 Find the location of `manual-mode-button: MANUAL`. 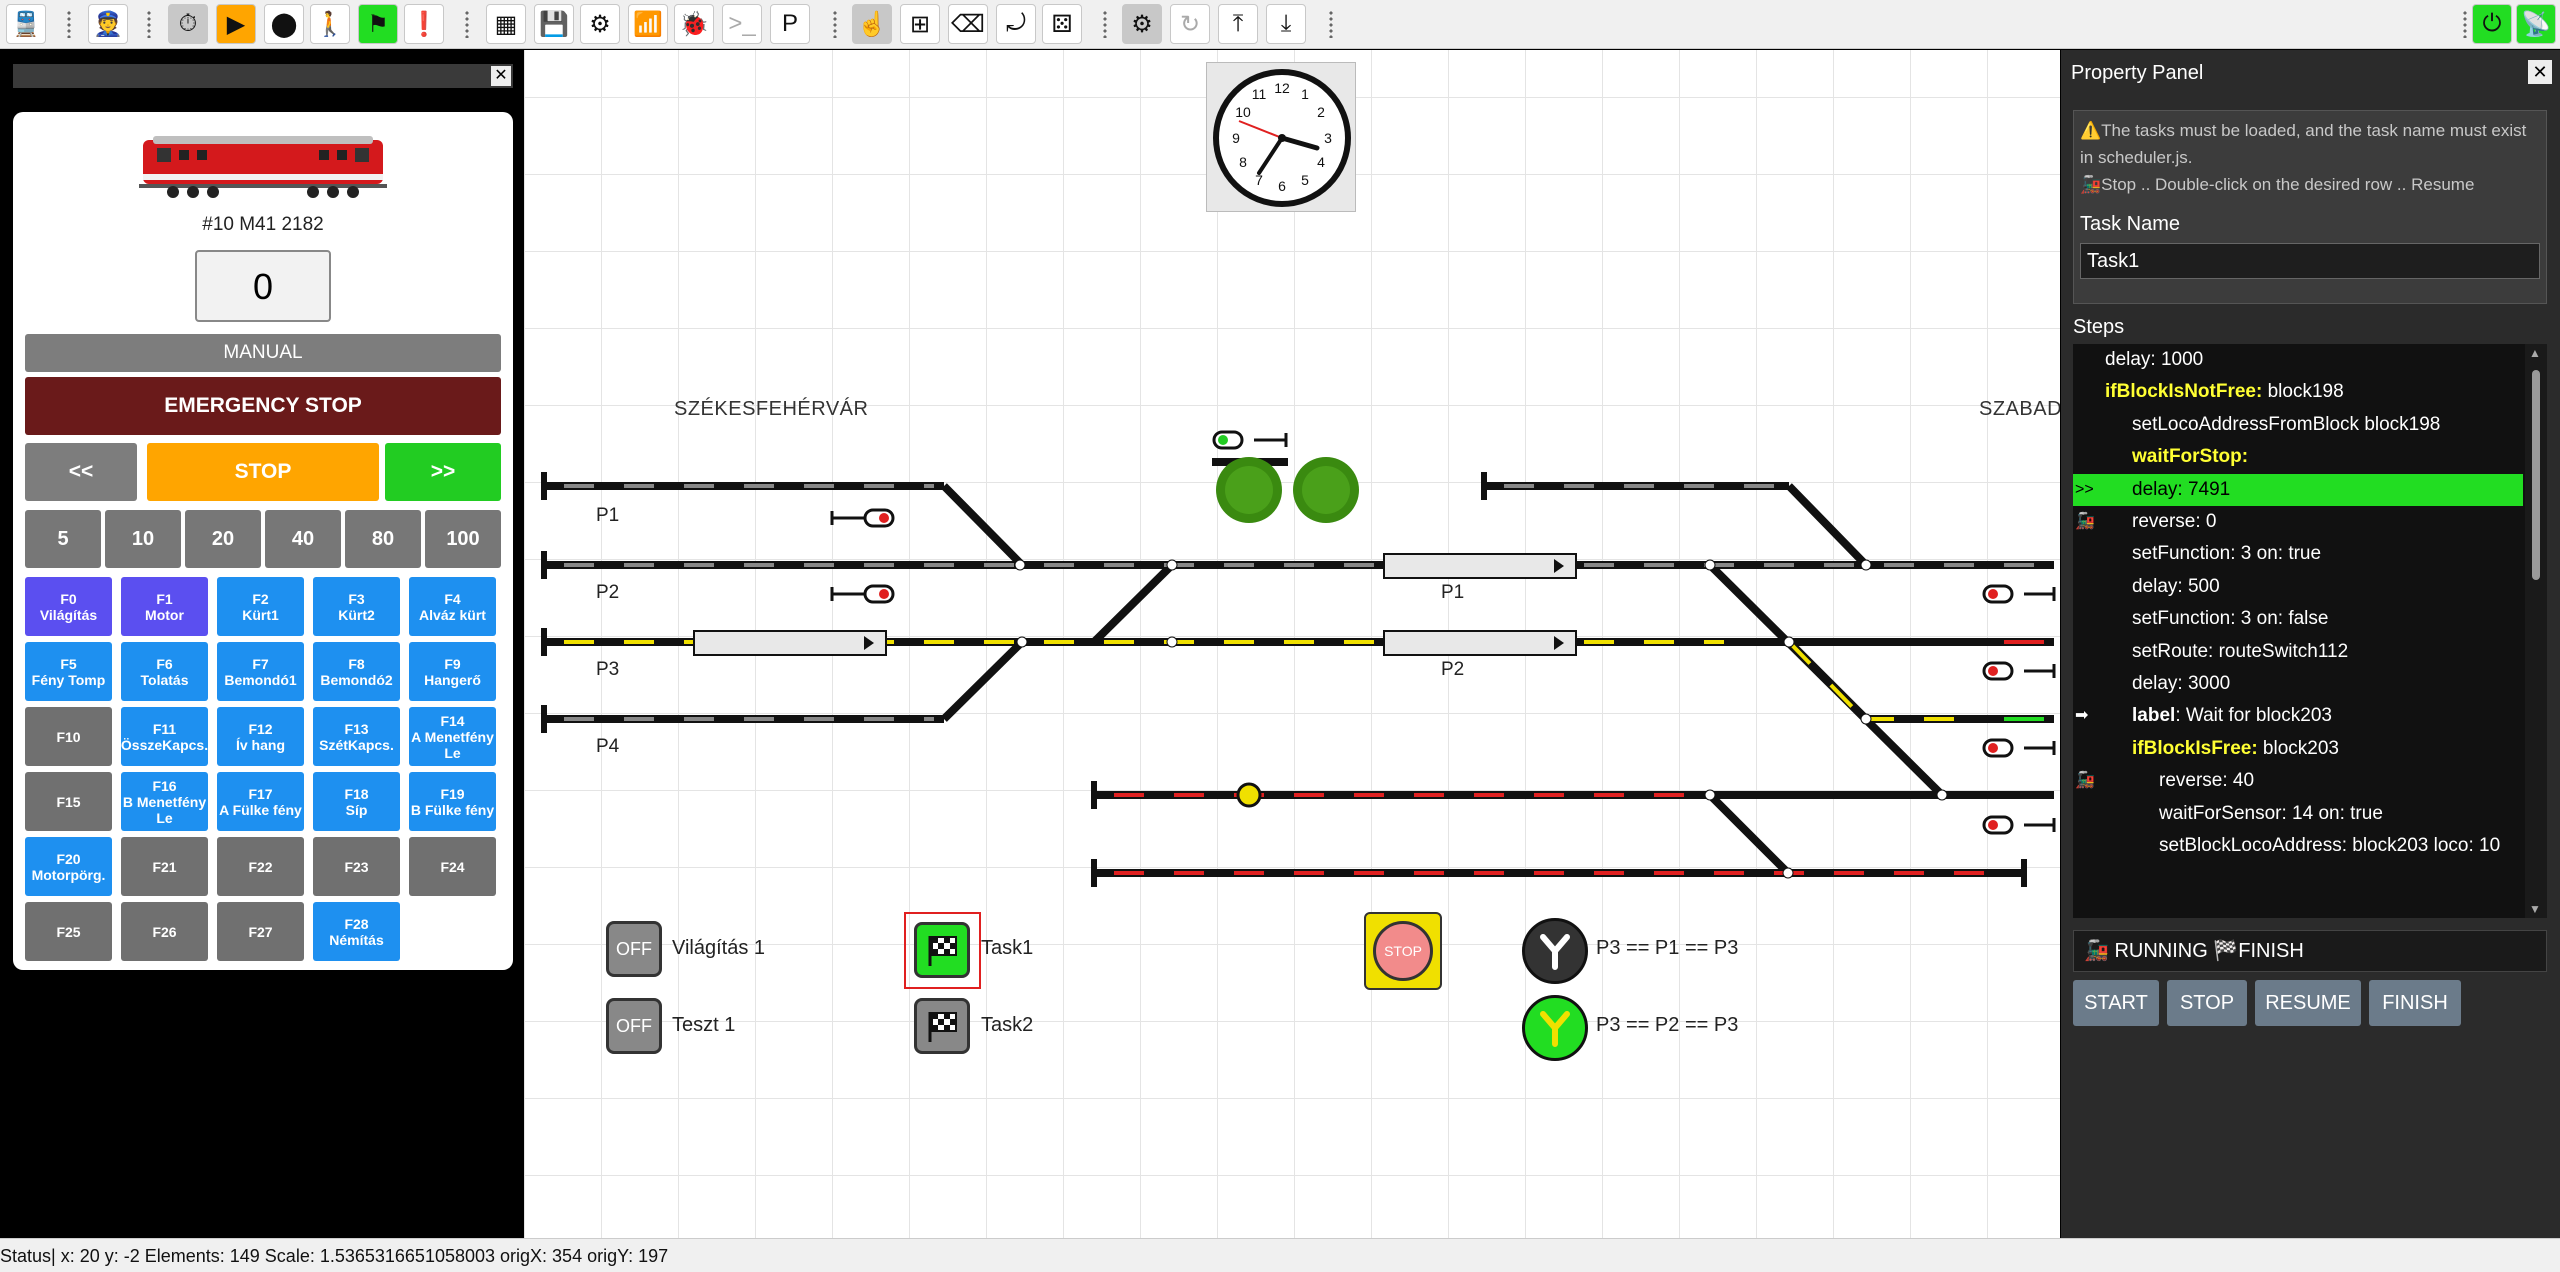

manual-mode-button: MANUAL is located at coordinates (263, 353).